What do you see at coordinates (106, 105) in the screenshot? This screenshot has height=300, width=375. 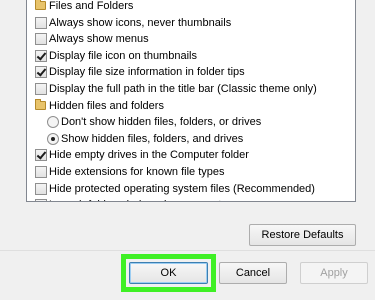 I see `option-label: Hidden files and folders` at bounding box center [106, 105].